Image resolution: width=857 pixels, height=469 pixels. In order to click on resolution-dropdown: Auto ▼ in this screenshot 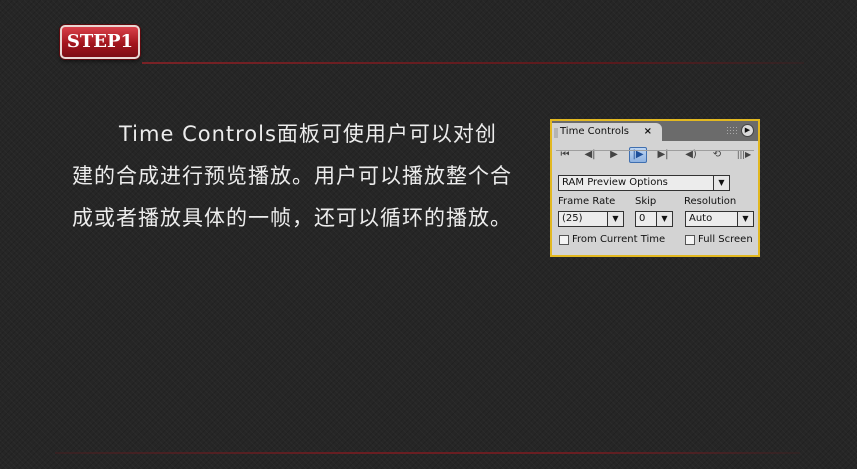, I will do `click(719, 219)`.